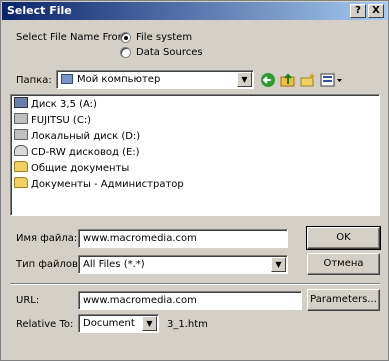  What do you see at coordinates (268, 80) in the screenshot?
I see `back-icon` at bounding box center [268, 80].